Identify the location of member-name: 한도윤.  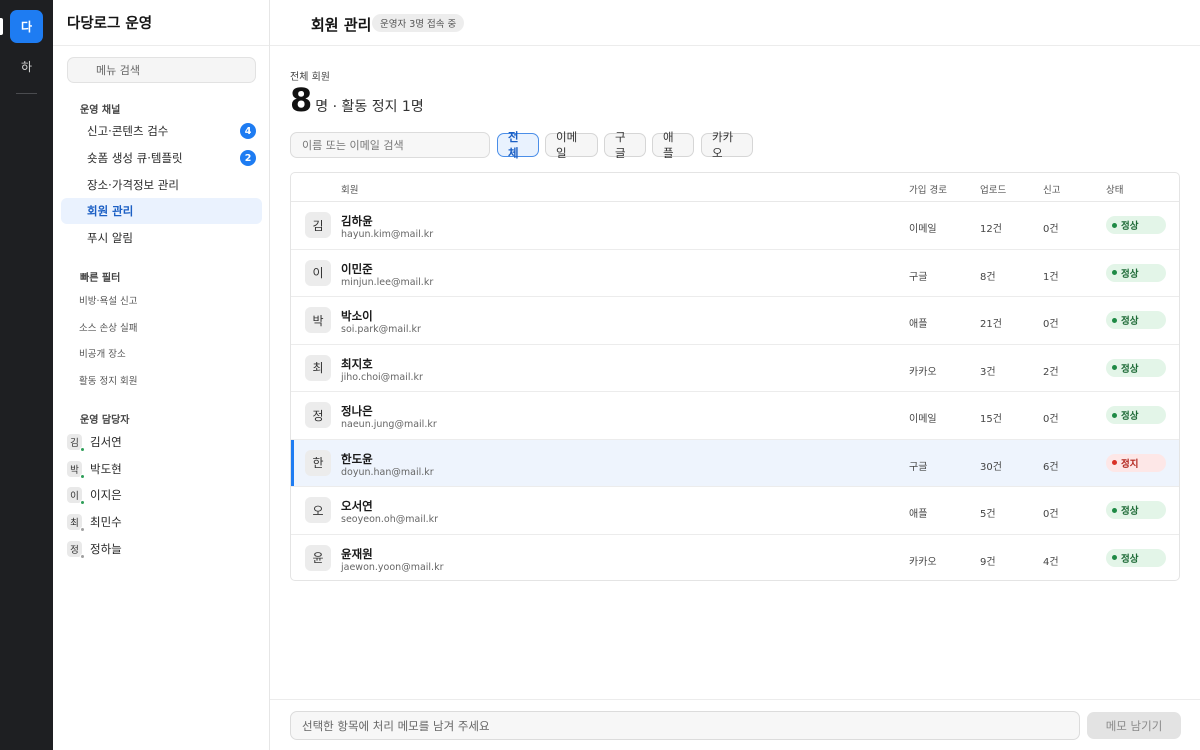
(357, 458).